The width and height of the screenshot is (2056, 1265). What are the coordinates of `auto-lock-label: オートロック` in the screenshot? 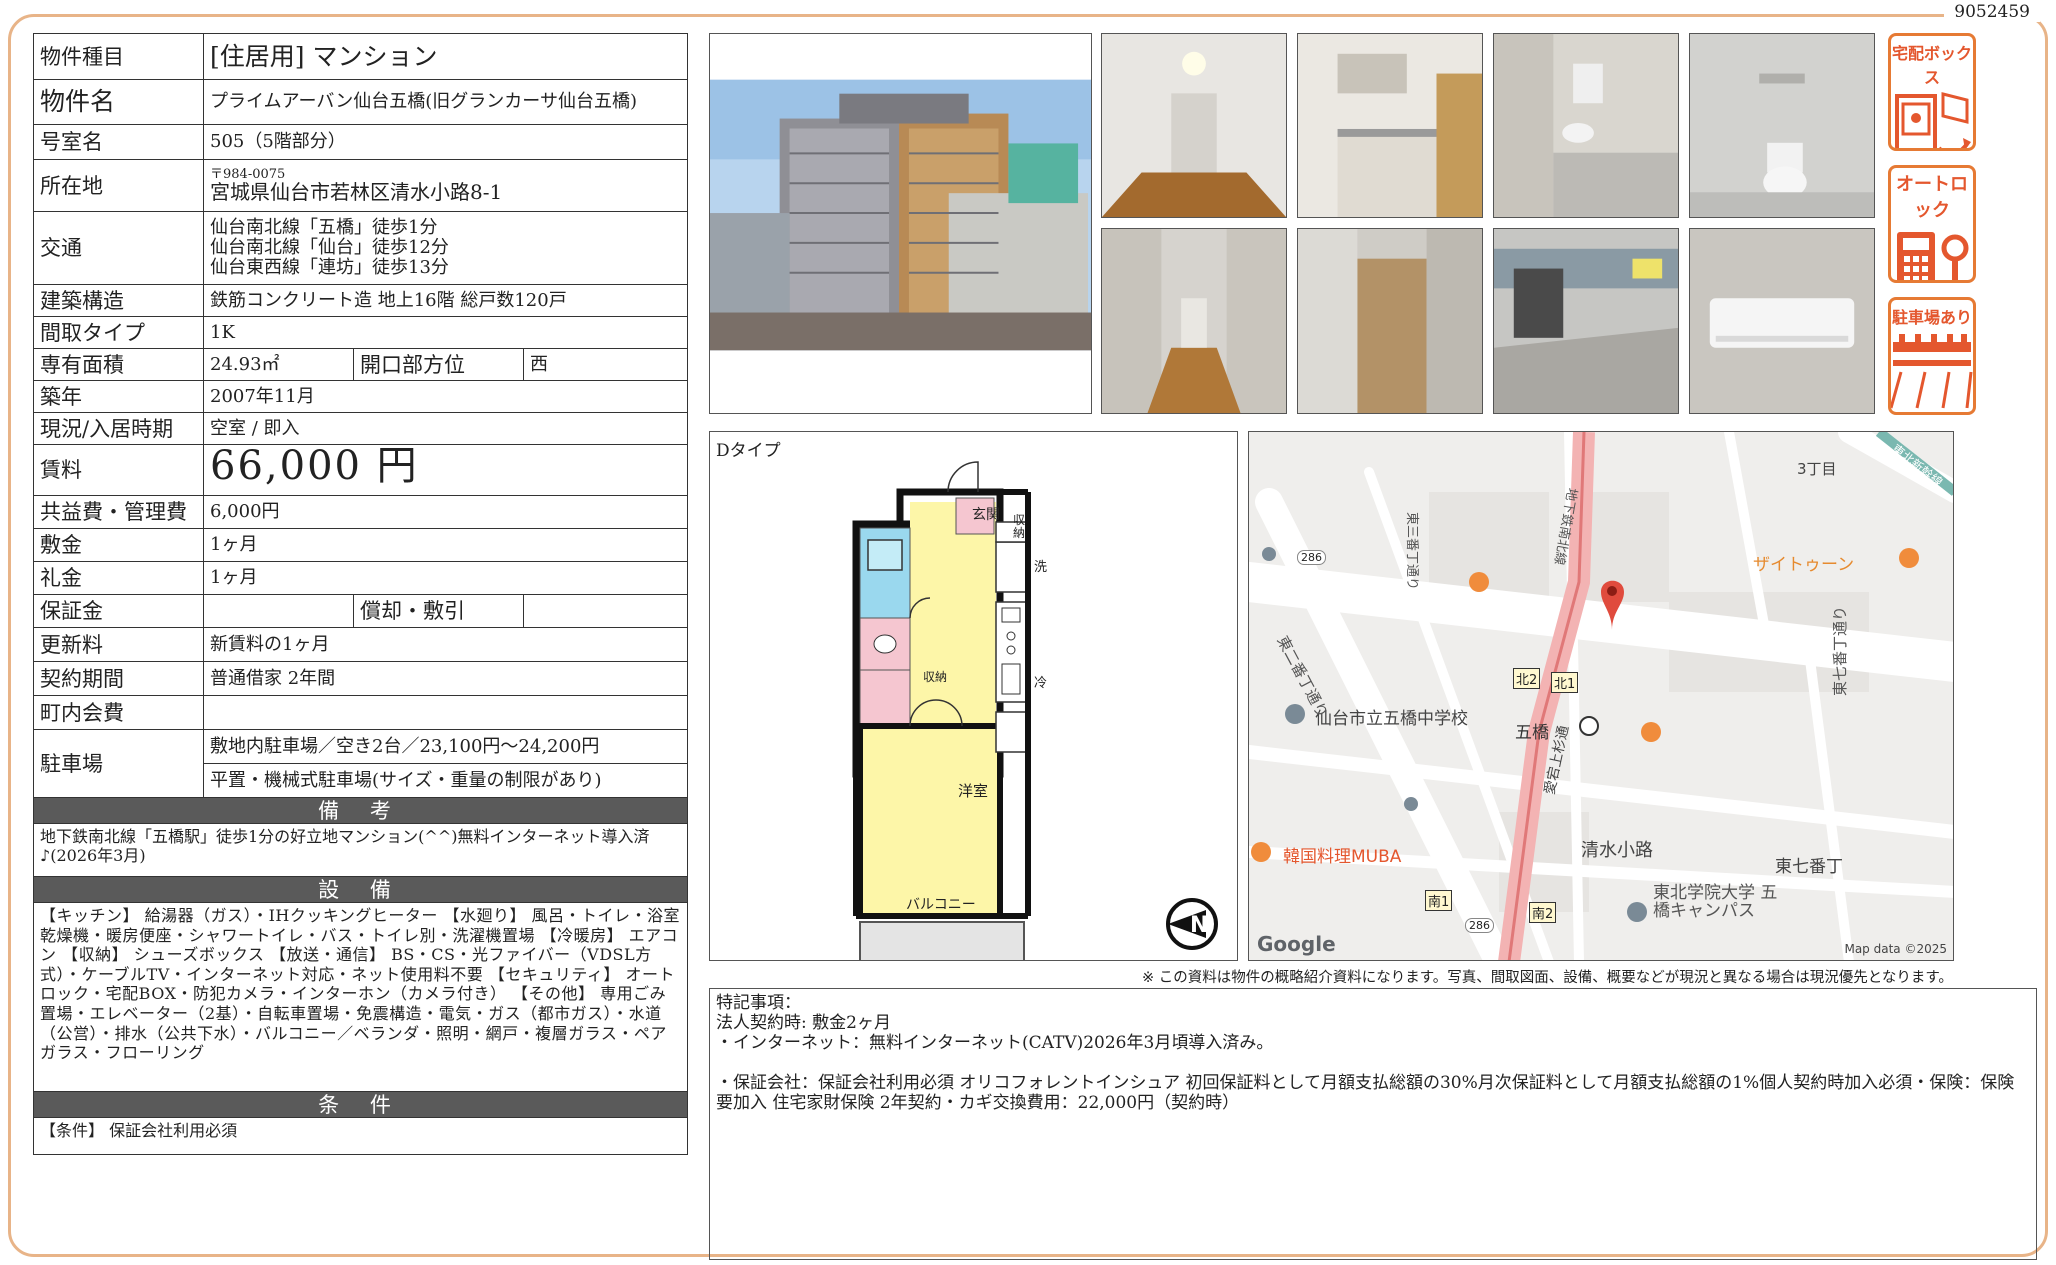 It's located at (1932, 197).